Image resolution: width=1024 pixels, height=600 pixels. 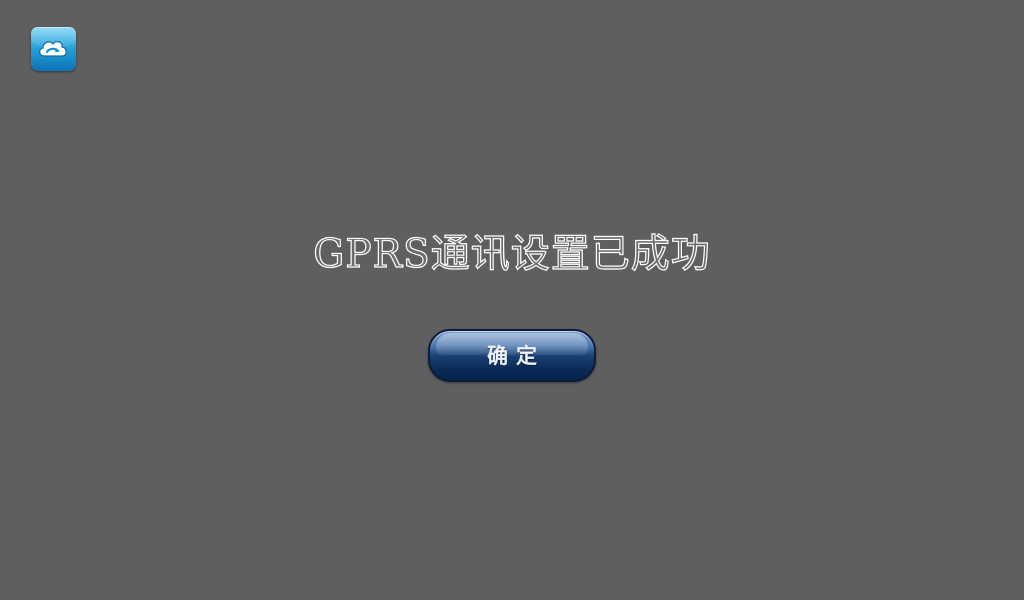 I want to click on cloud-sync-icon, so click(x=53, y=49).